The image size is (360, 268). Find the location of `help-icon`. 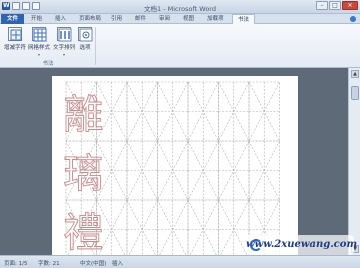

help-icon is located at coordinates (353, 19).